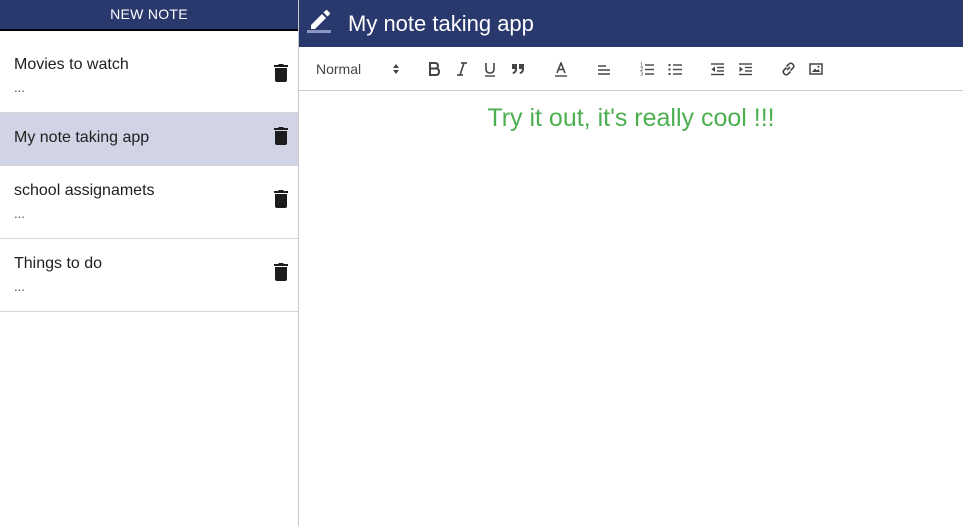 The width and height of the screenshot is (963, 526). I want to click on italic-icon, so click(462, 69).